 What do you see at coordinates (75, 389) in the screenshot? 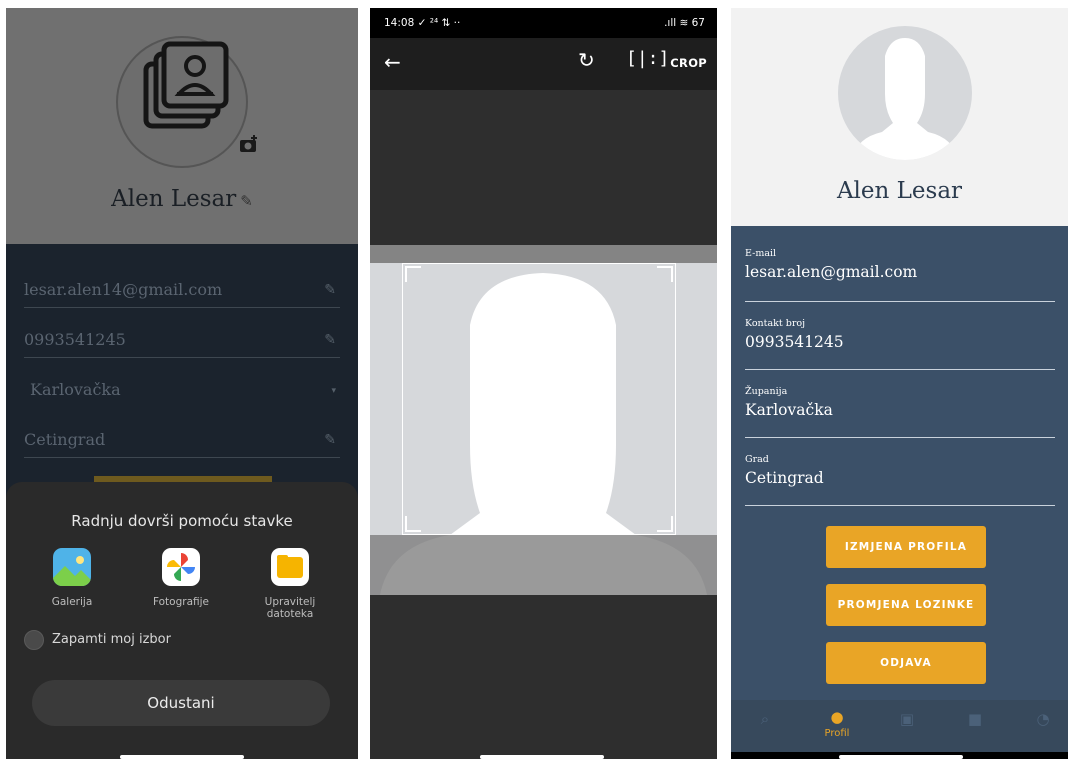
I see `county-select-value: Karlovačka` at bounding box center [75, 389].